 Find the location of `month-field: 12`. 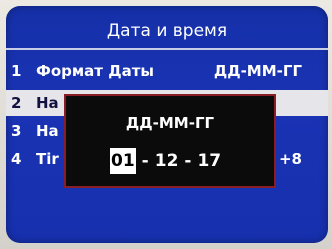

month-field: 12 is located at coordinates (167, 161).